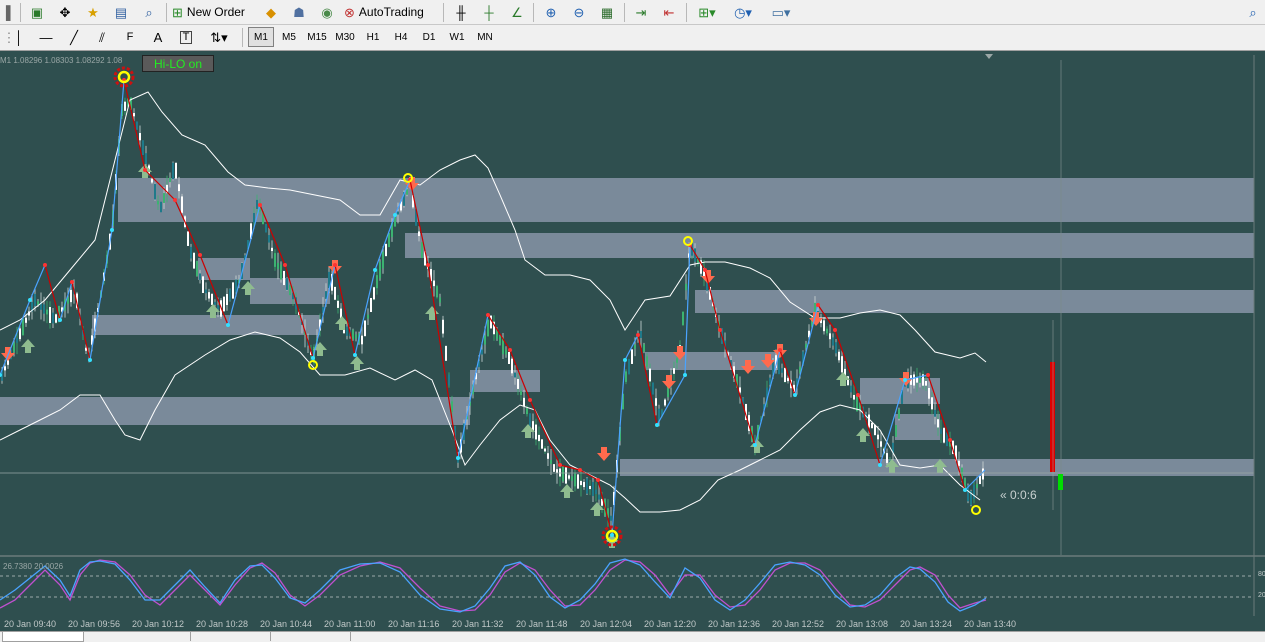 The image size is (1265, 642). What do you see at coordinates (19, 37) in the screenshot?
I see `vertical-line-icon: │` at bounding box center [19, 37].